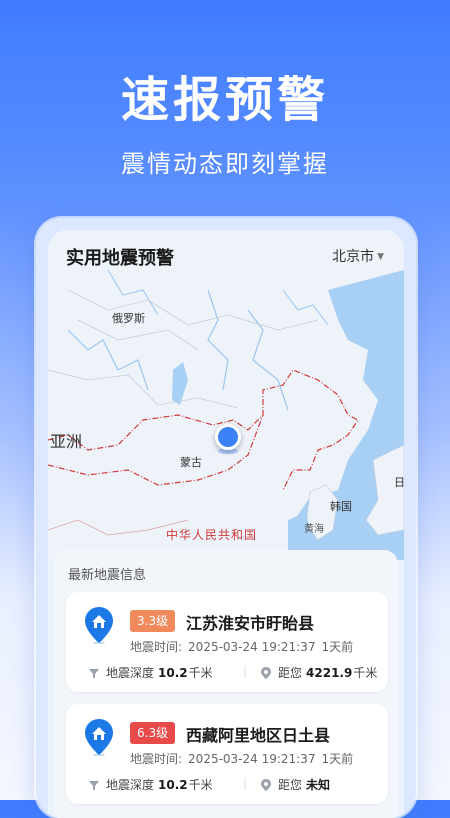 This screenshot has width=450, height=818. Describe the element at coordinates (128, 318) in the screenshot. I see `map-label-russia: 俄罗斯` at that location.